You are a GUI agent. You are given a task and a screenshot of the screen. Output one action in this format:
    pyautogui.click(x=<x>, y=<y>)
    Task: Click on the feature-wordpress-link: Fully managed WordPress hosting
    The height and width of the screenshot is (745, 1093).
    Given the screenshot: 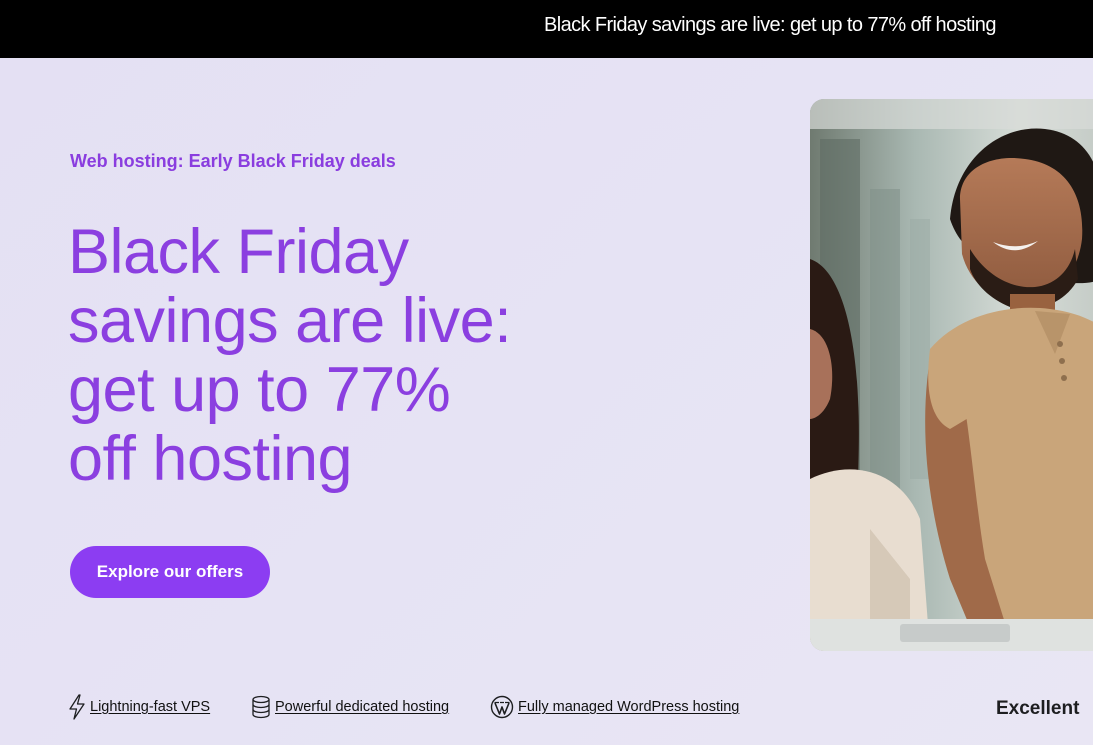 What is the action you would take?
    pyautogui.click(x=628, y=707)
    